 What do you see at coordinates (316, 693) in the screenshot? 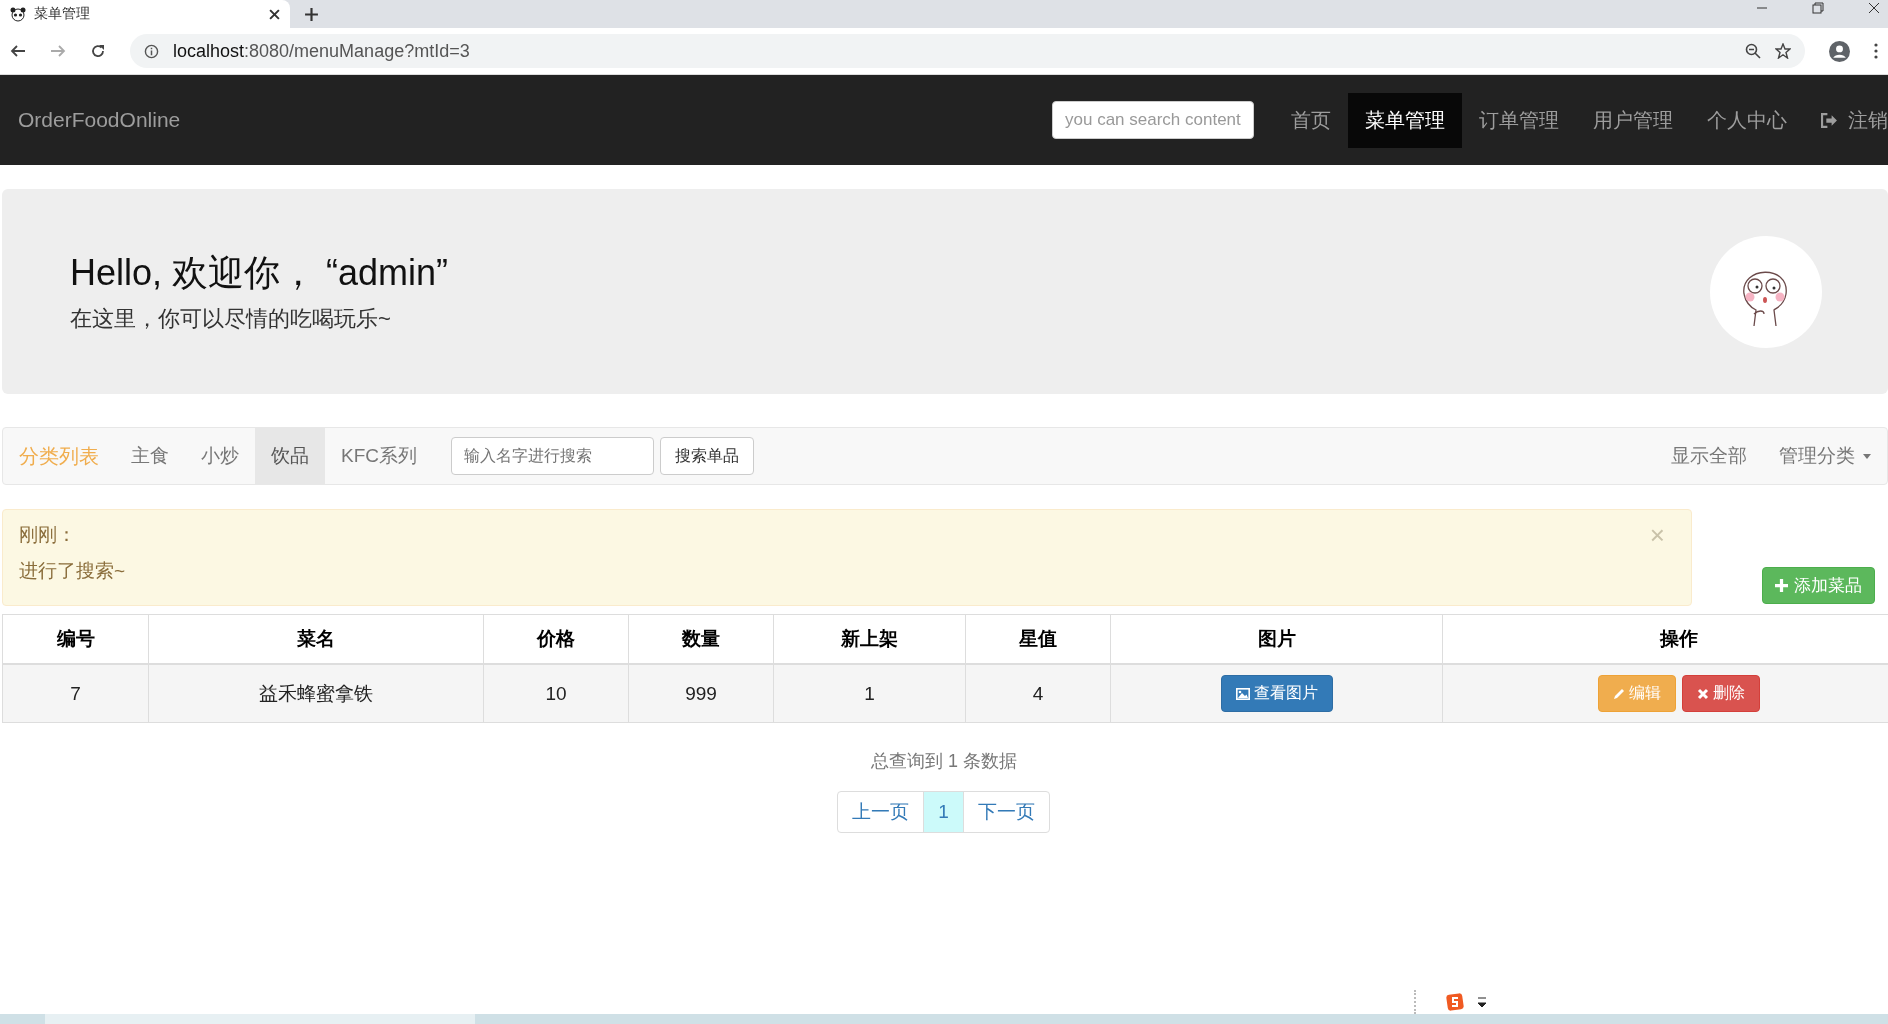
I see `table-cell: 益禾蜂蜜拿铁` at bounding box center [316, 693].